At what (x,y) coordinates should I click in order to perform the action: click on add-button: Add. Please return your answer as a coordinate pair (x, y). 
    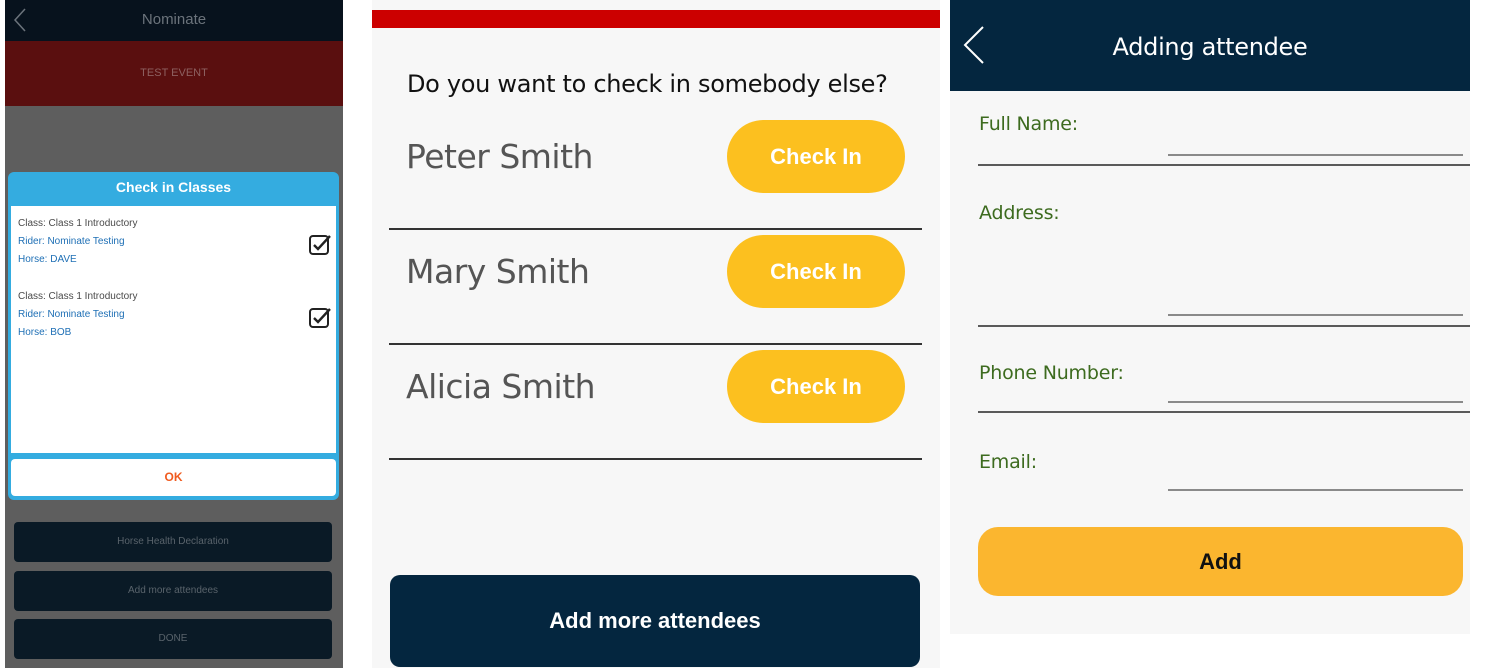
    Looking at the image, I should click on (1220, 561).